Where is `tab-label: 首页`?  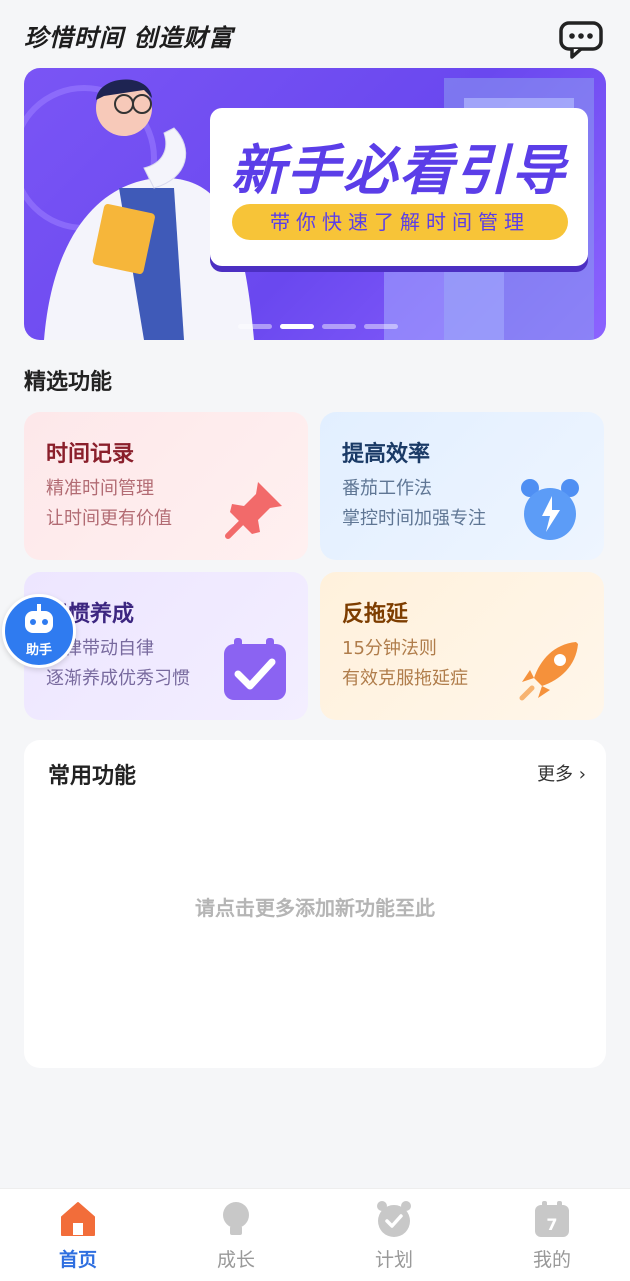
tab-label: 首页 is located at coordinates (77, 1260).